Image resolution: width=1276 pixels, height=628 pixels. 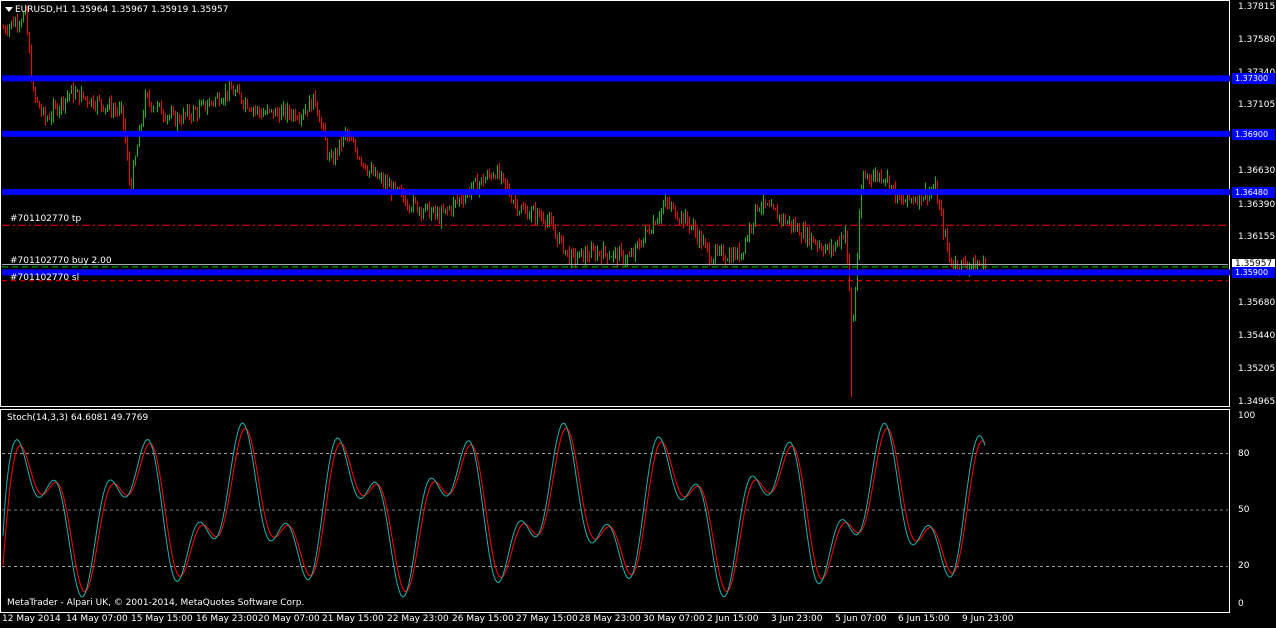 What do you see at coordinates (1244, 510) in the screenshot?
I see `stoch-tick-label: 50` at bounding box center [1244, 510].